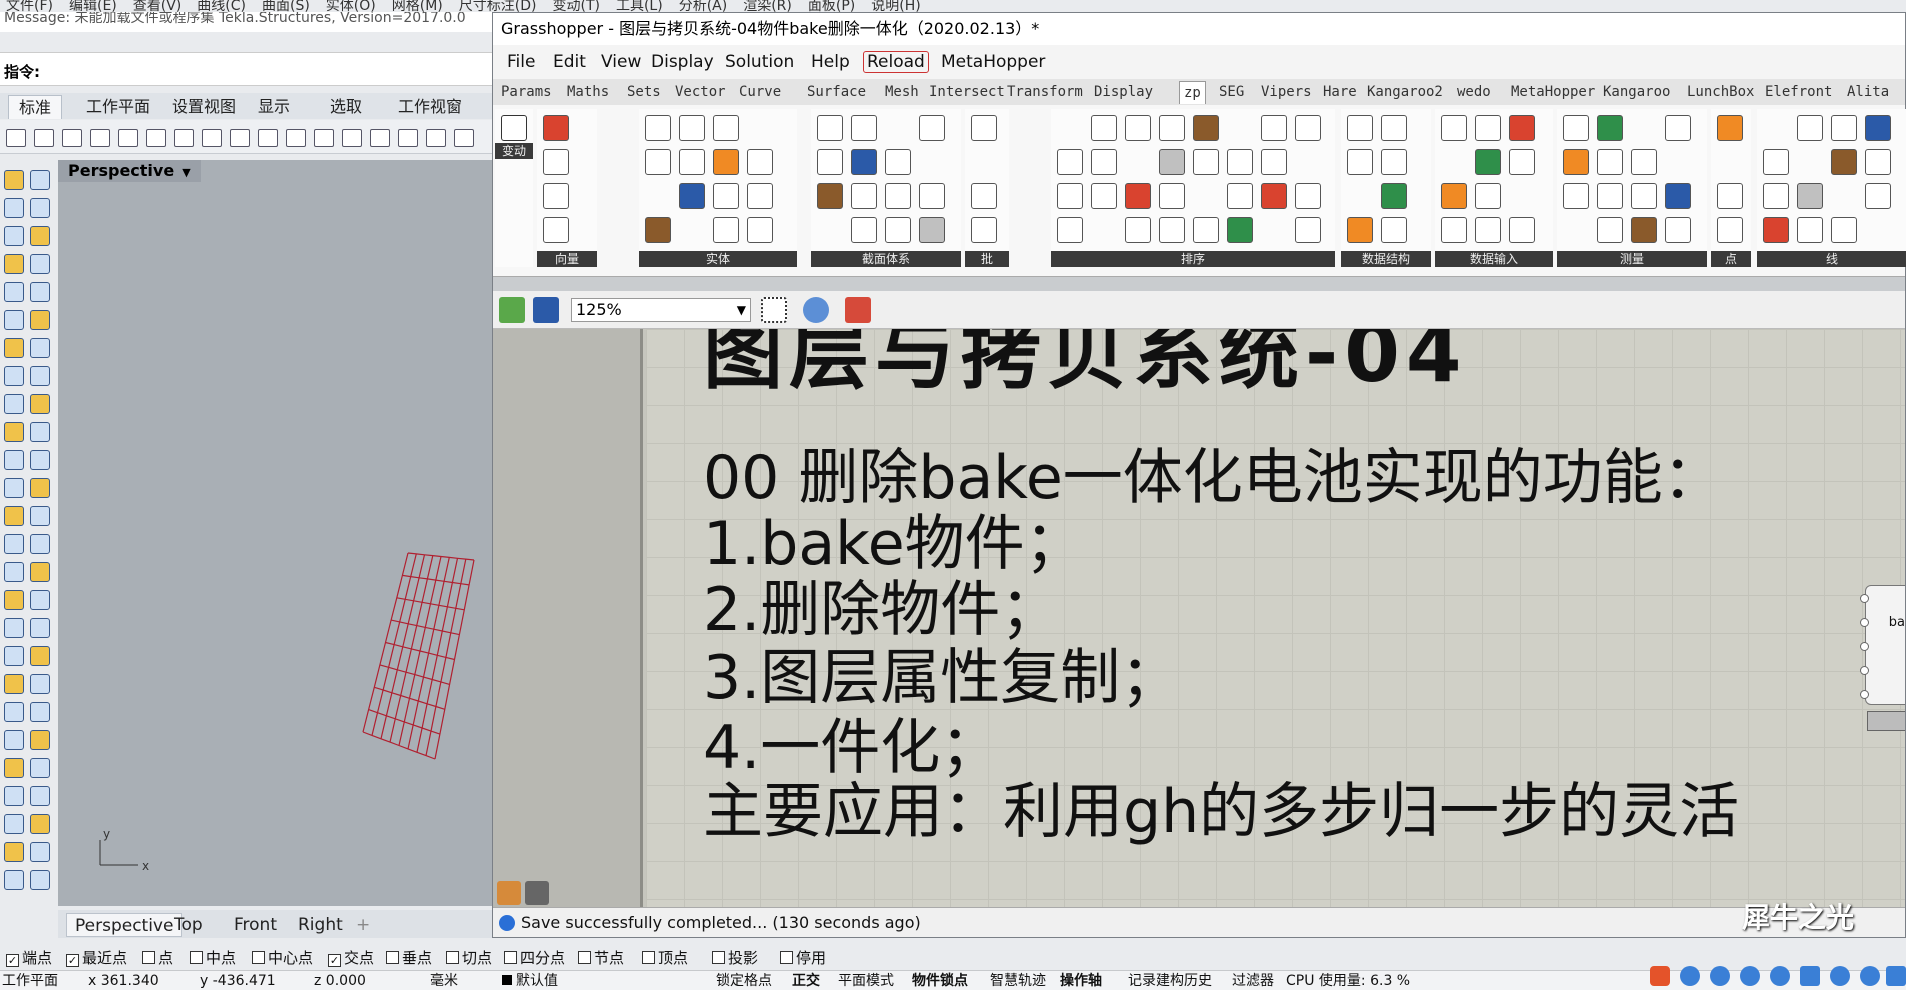 The image size is (1906, 990). I want to click on toolbox-icon, so click(1896, 976).